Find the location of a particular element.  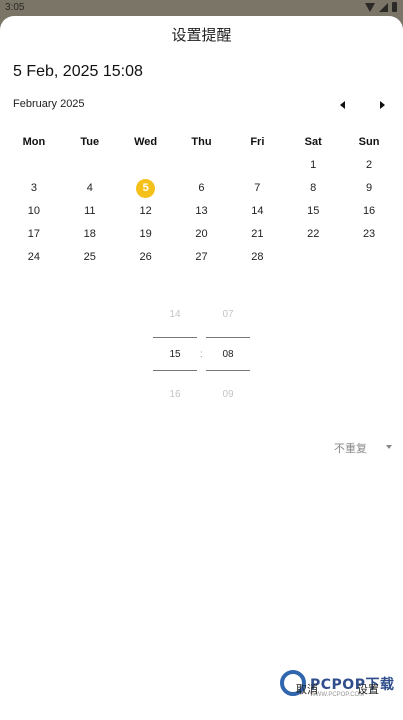

chevron-right-icon is located at coordinates (382, 105).